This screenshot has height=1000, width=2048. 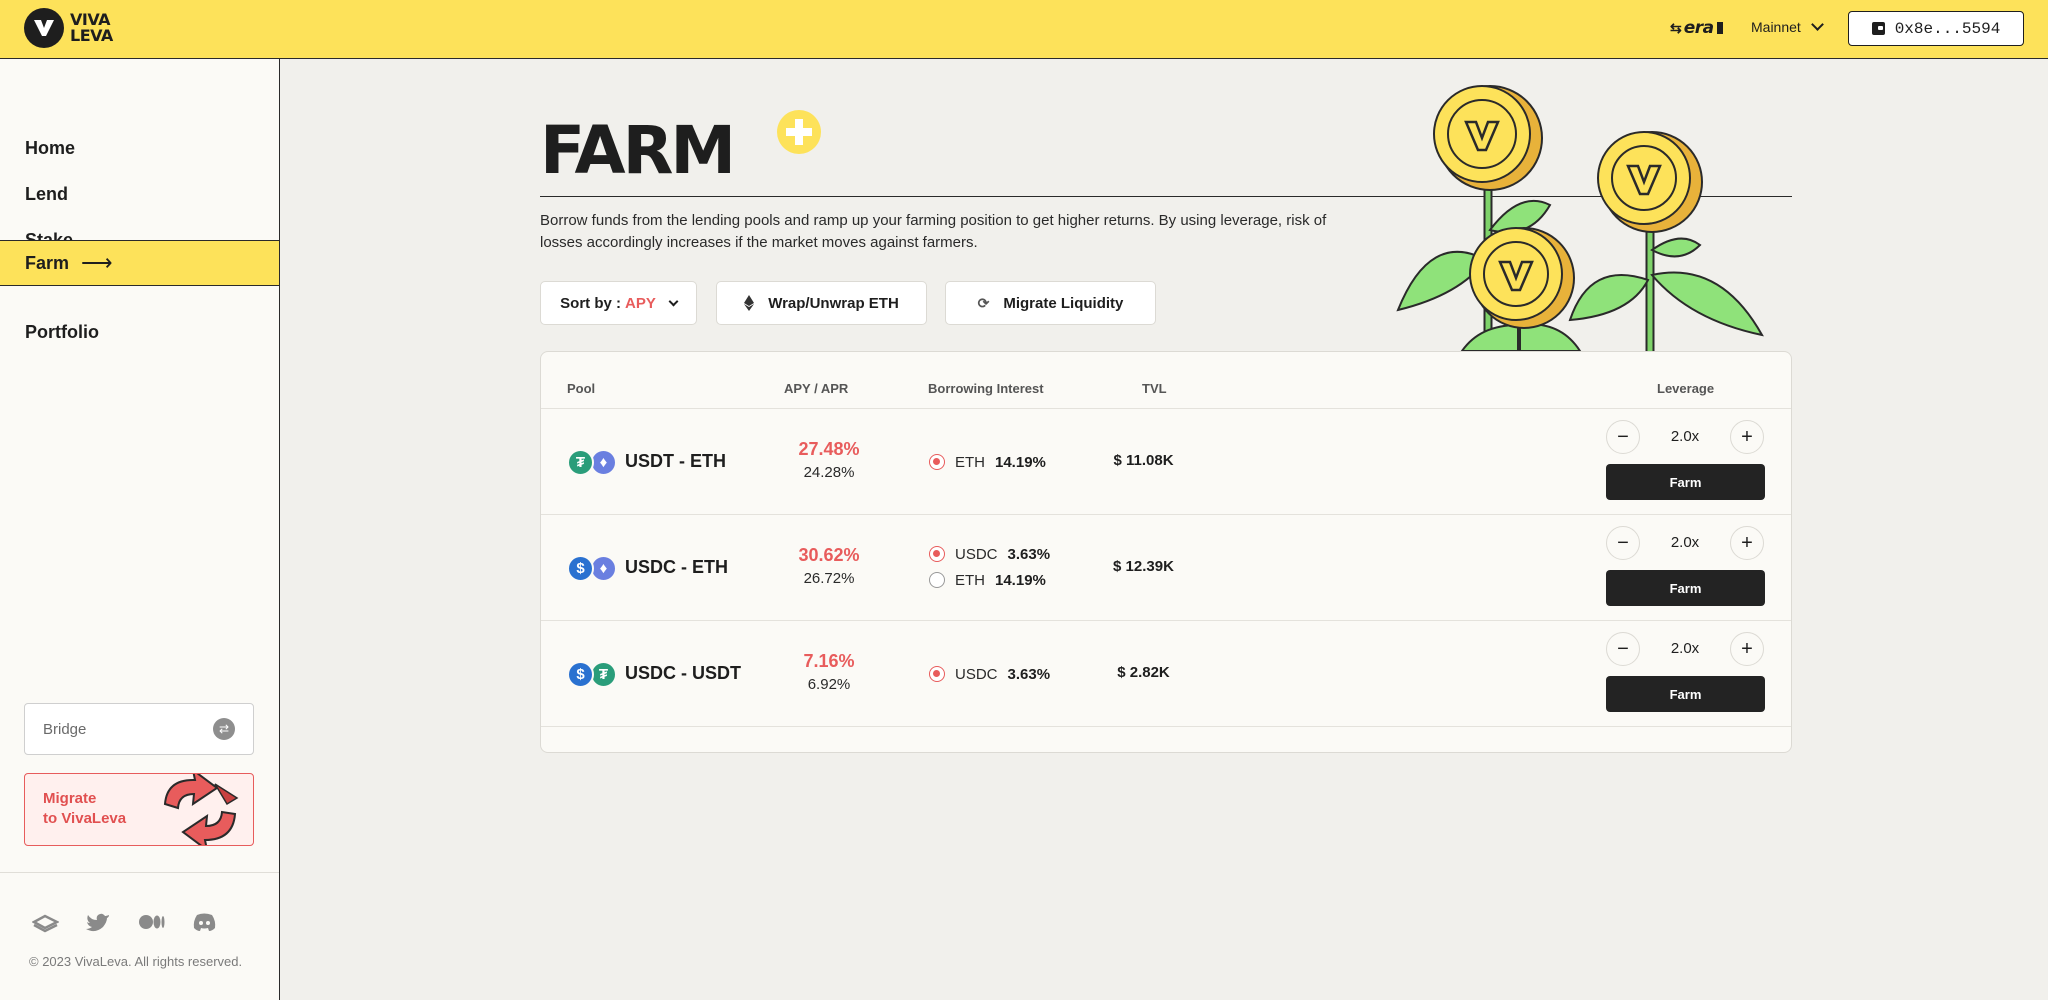 I want to click on tvl-value: $ 12.39K, so click(x=1143, y=566).